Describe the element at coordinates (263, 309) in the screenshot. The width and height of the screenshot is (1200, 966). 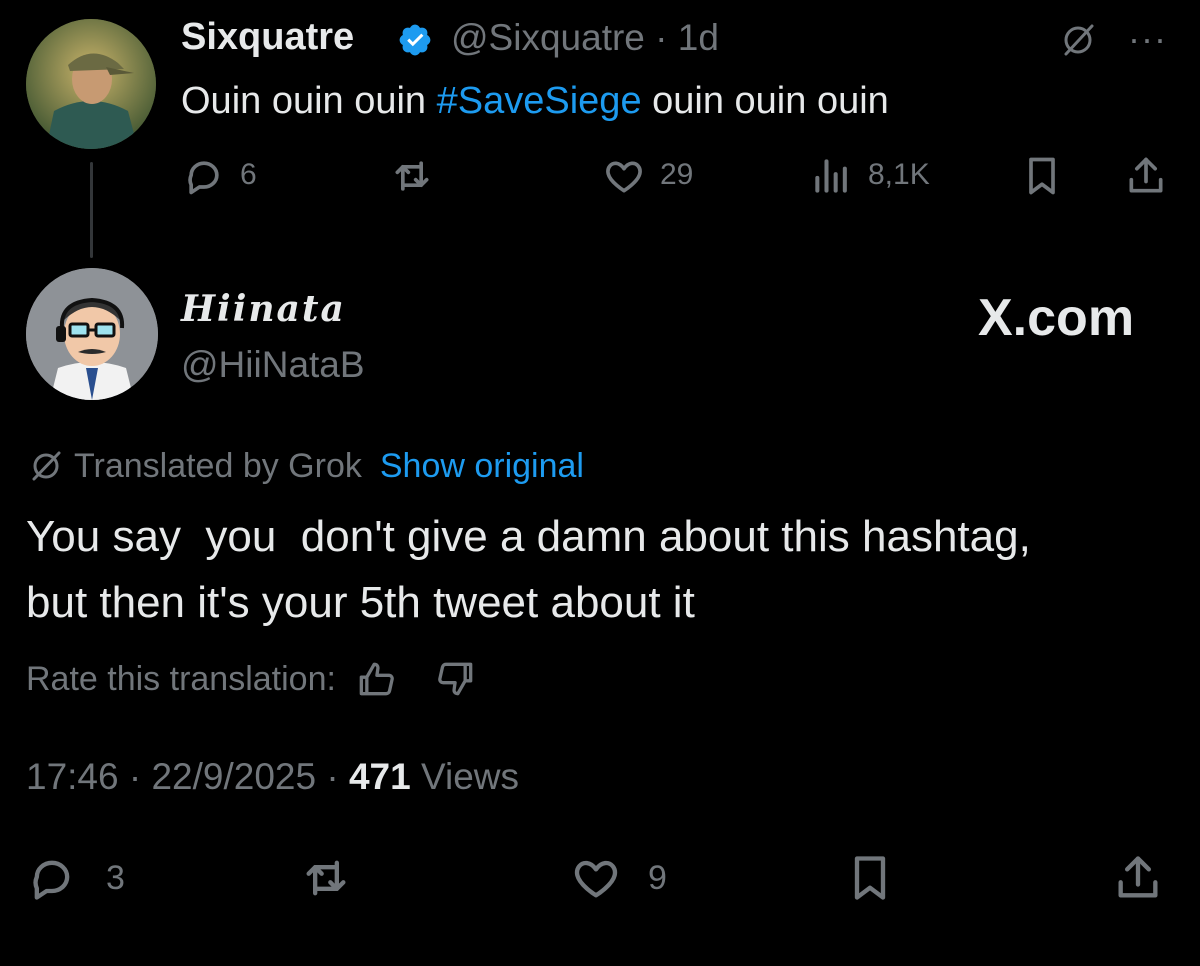
I see `display-name: Hiinata` at that location.